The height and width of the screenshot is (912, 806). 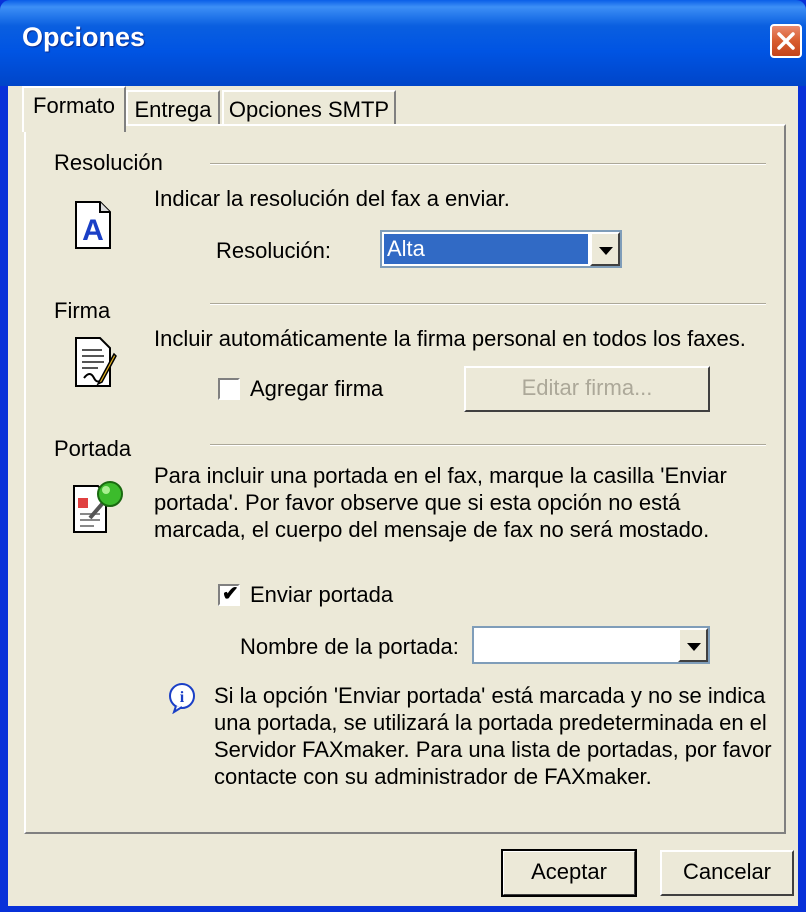 I want to click on send-cover-checkbox: ✔, so click(x=229, y=594).